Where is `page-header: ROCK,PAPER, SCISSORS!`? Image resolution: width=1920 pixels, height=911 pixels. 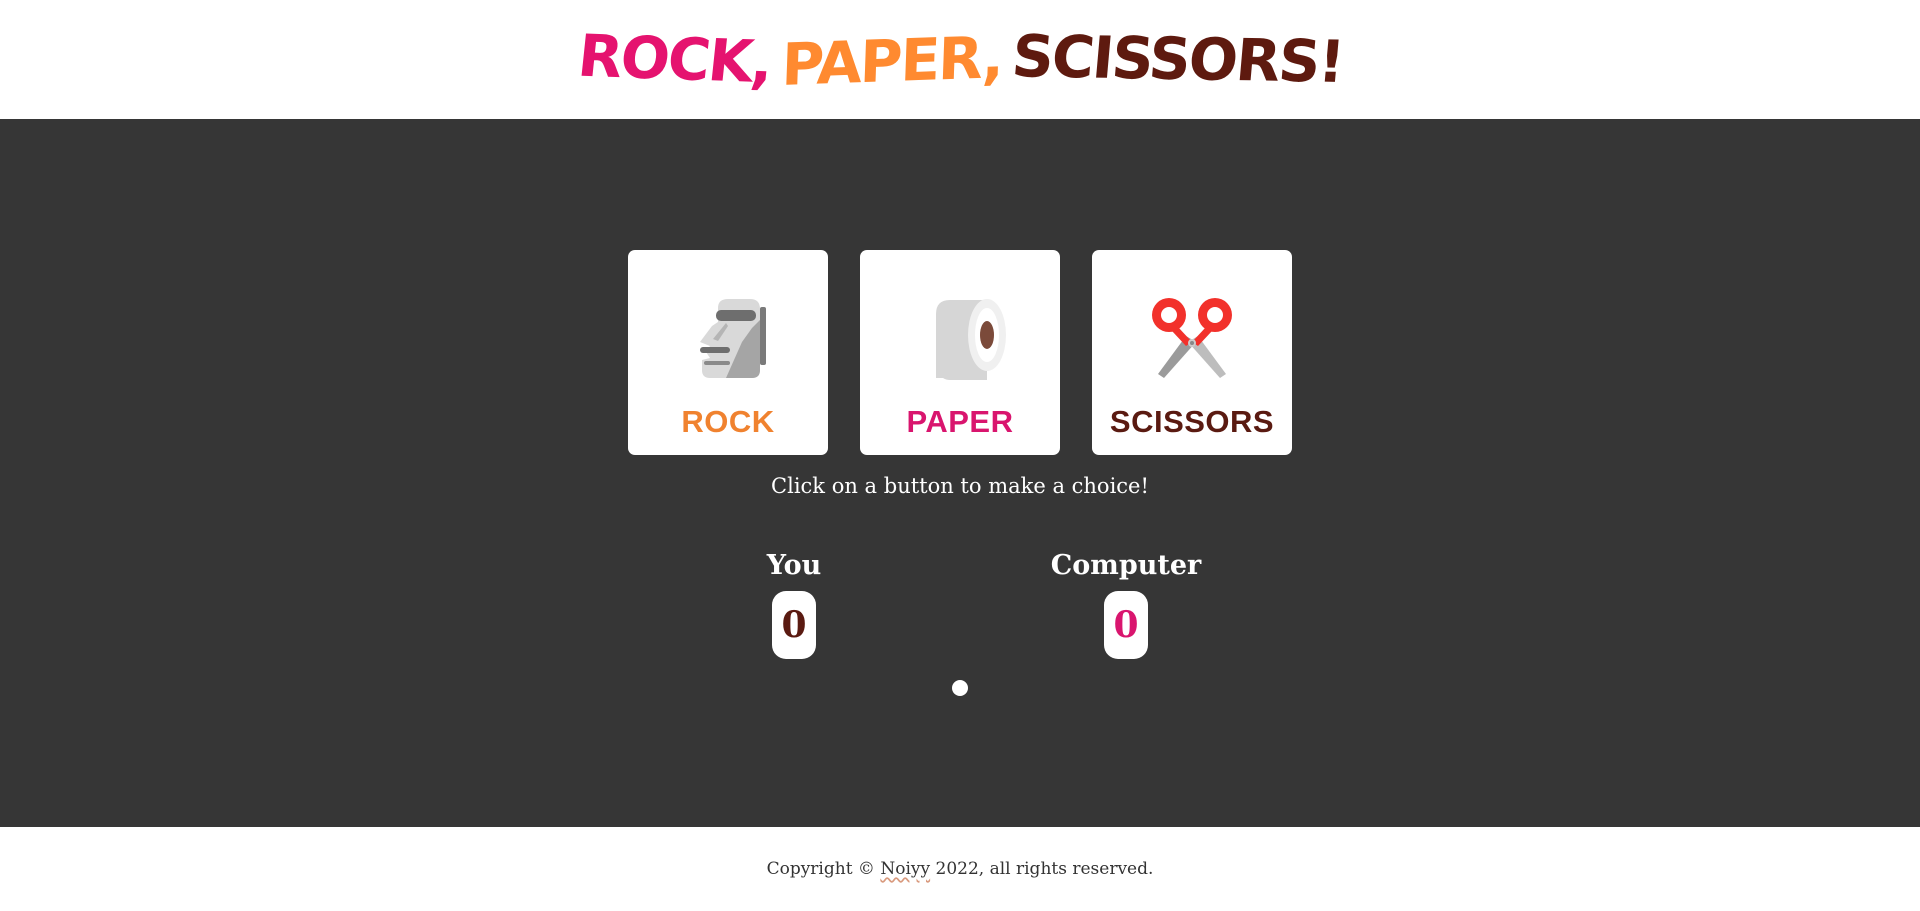 page-header: ROCK,PAPER, SCISSORS! is located at coordinates (960, 59).